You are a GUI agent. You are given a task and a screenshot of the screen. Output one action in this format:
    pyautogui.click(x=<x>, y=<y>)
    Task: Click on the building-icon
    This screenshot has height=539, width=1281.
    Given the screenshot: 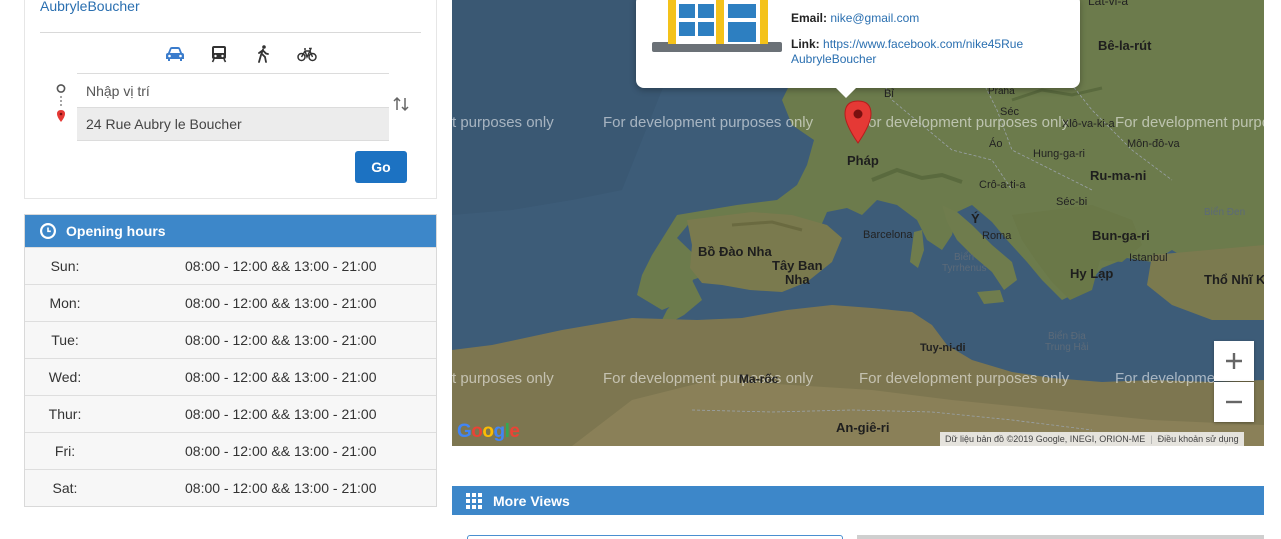 What is the action you would take?
    pyautogui.click(x=717, y=26)
    